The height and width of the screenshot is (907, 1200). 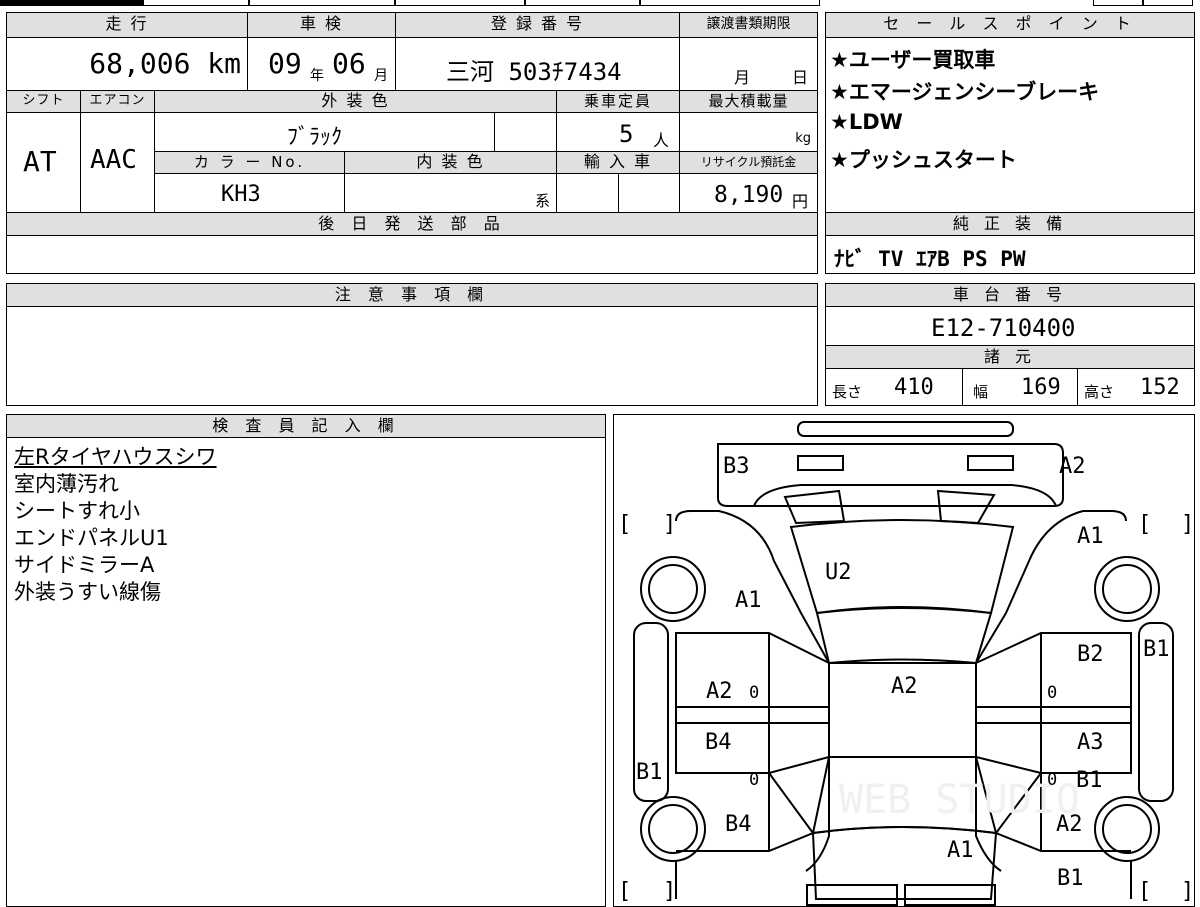 What do you see at coordinates (930, 259) in the screenshot?
I see `genuine-equipment-value: ﾅﾋﾞ TV ｴｱB PS PW` at bounding box center [930, 259].